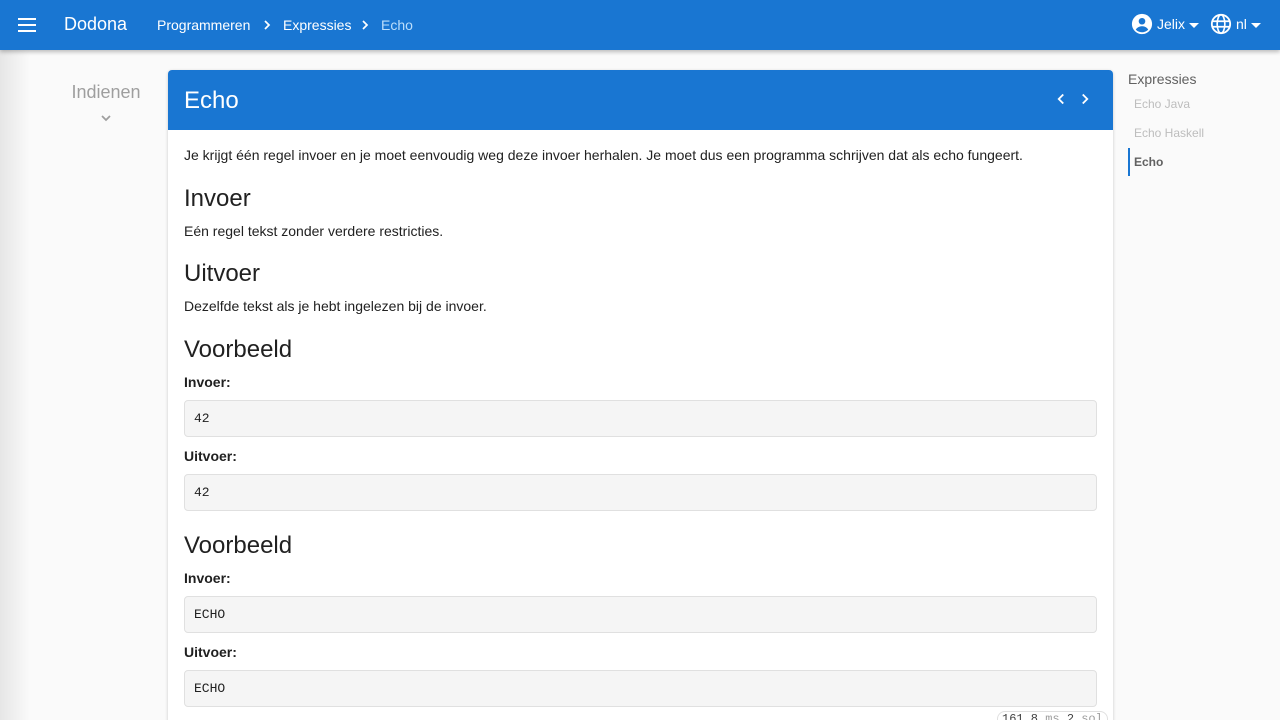  What do you see at coordinates (1020, 716) in the screenshot?
I see `exec-time: 161.8` at bounding box center [1020, 716].